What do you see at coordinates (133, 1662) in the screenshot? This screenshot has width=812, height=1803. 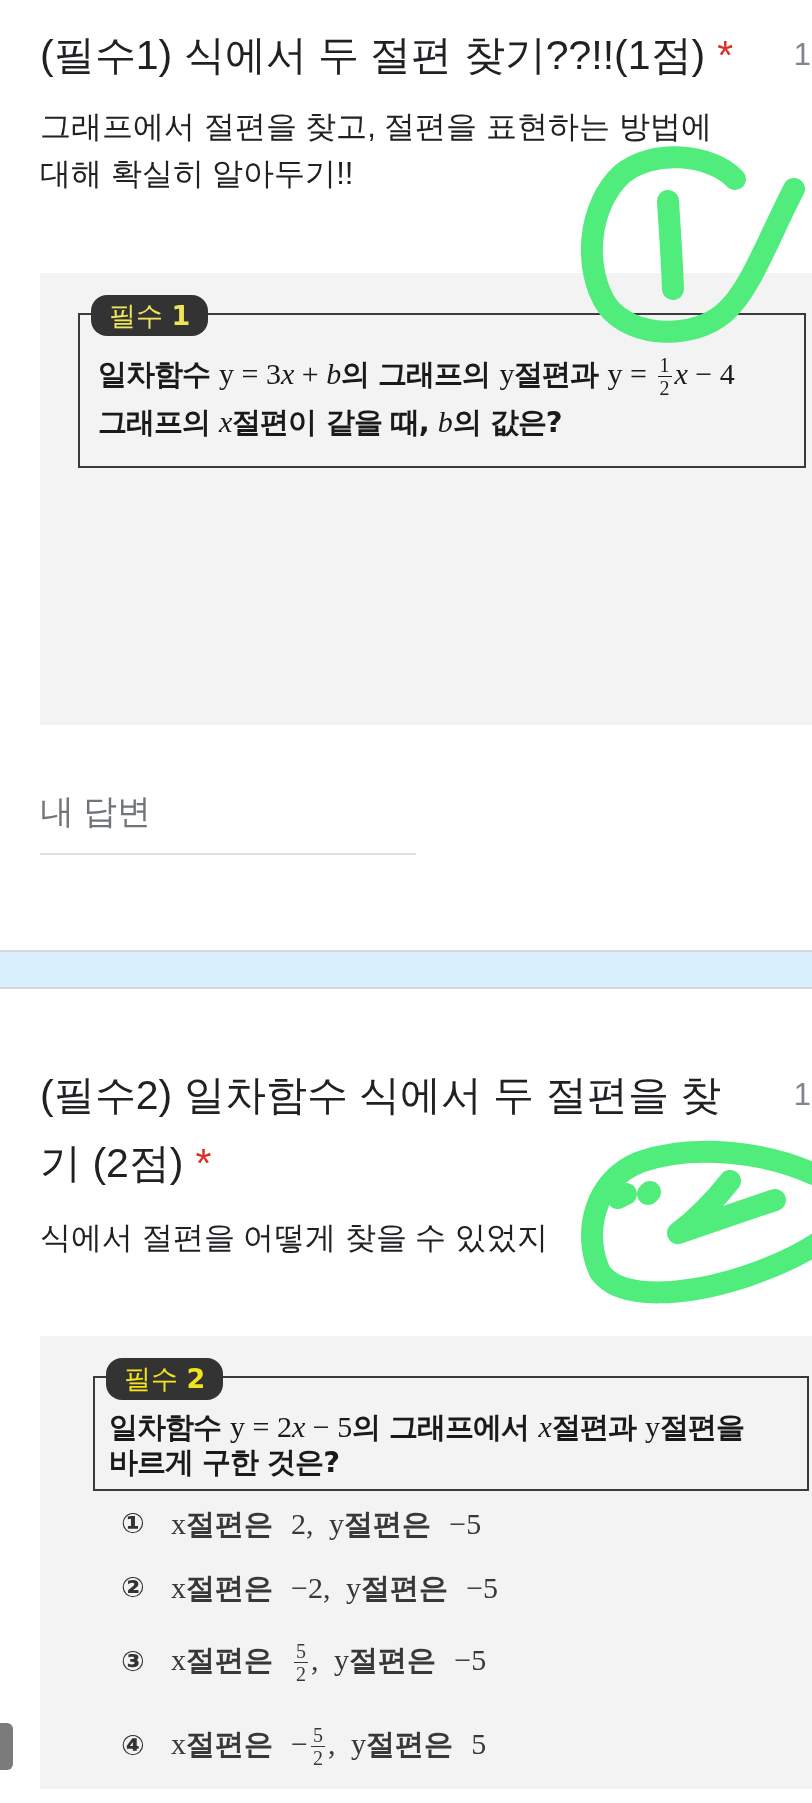 I see `option-number: ③` at bounding box center [133, 1662].